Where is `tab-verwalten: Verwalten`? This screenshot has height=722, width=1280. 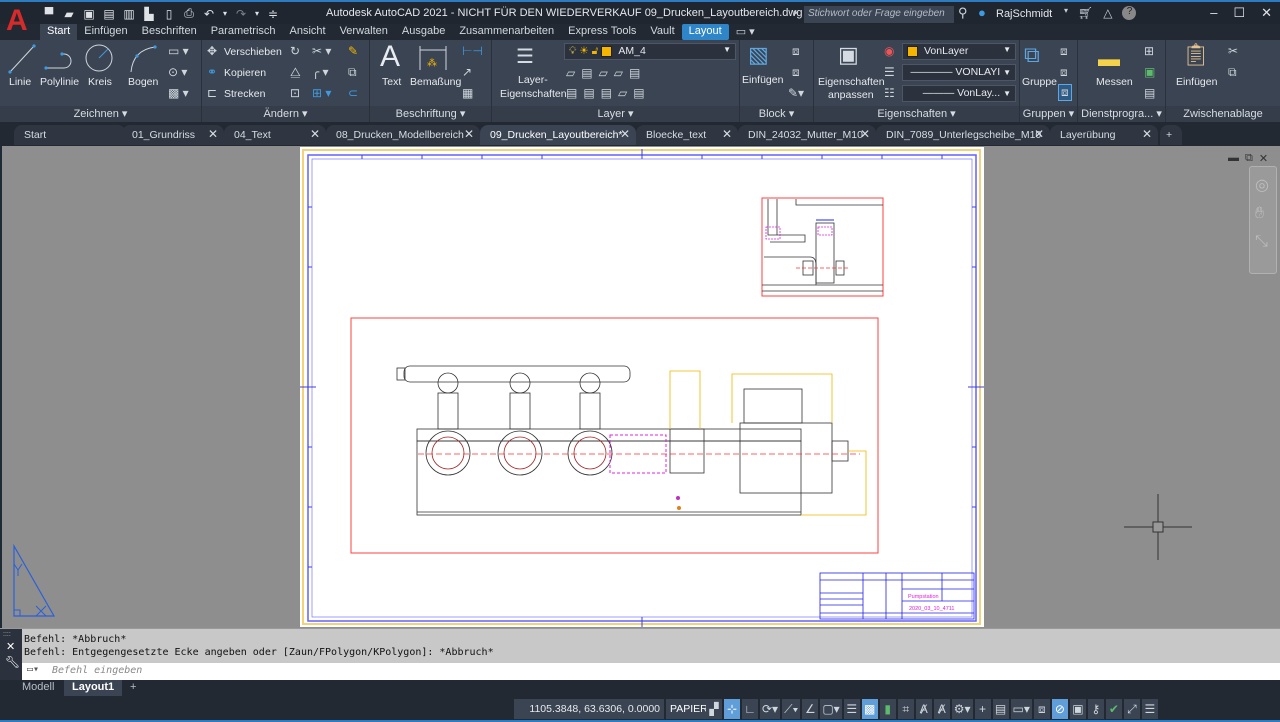
tab-verwalten: Verwalten is located at coordinates (364, 32).